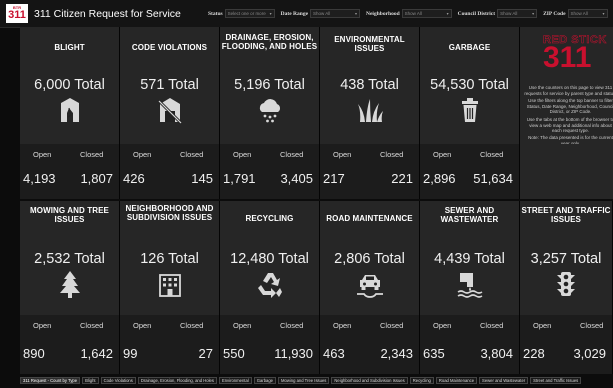 This screenshot has width=613, height=388. I want to click on open-closed-counts: Open Closed 463 2,343, so click(370, 344).